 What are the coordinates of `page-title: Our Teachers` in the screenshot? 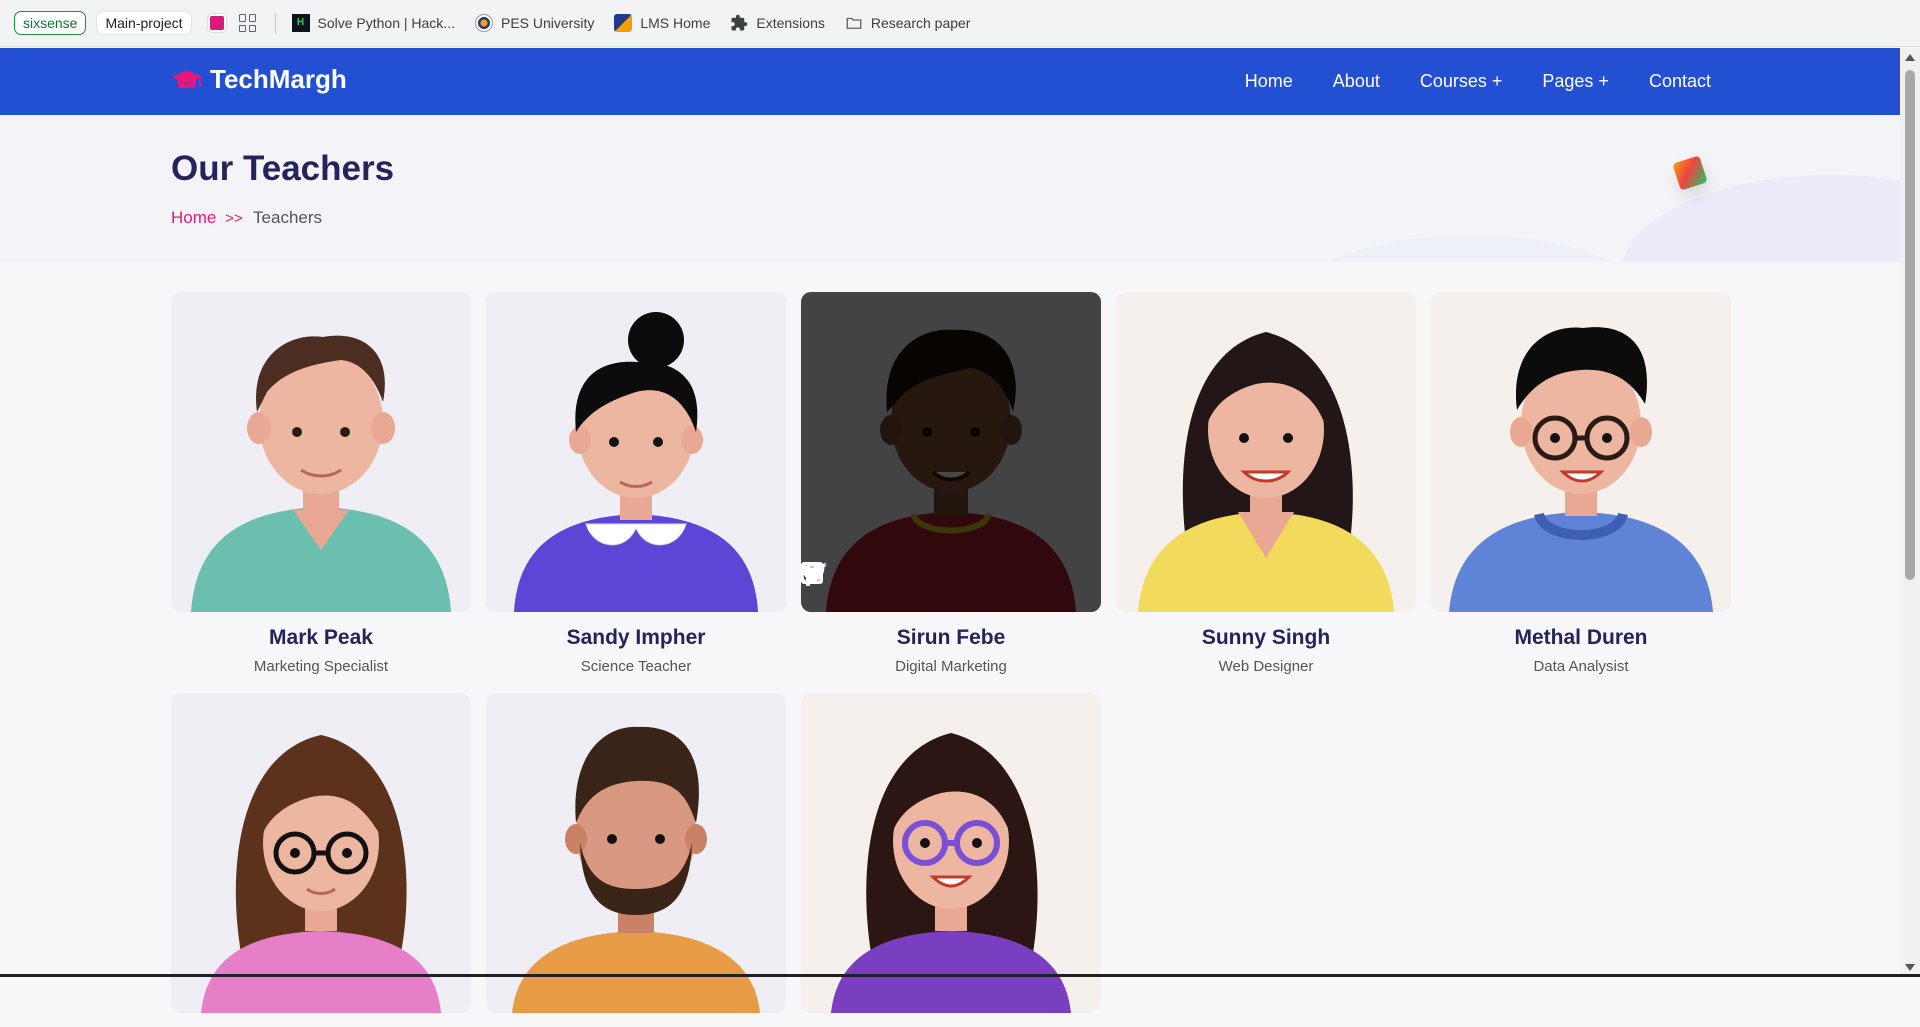 It's located at (283, 168).